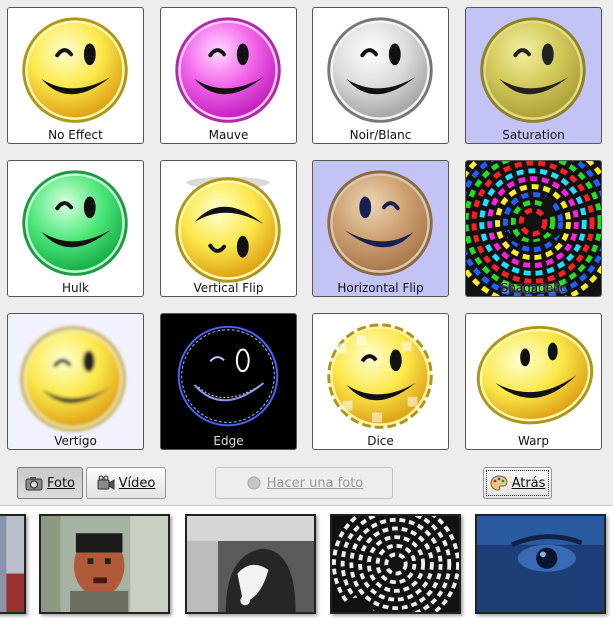 This screenshot has width=613, height=625. I want to click on back-button: Atrás, so click(517, 483).